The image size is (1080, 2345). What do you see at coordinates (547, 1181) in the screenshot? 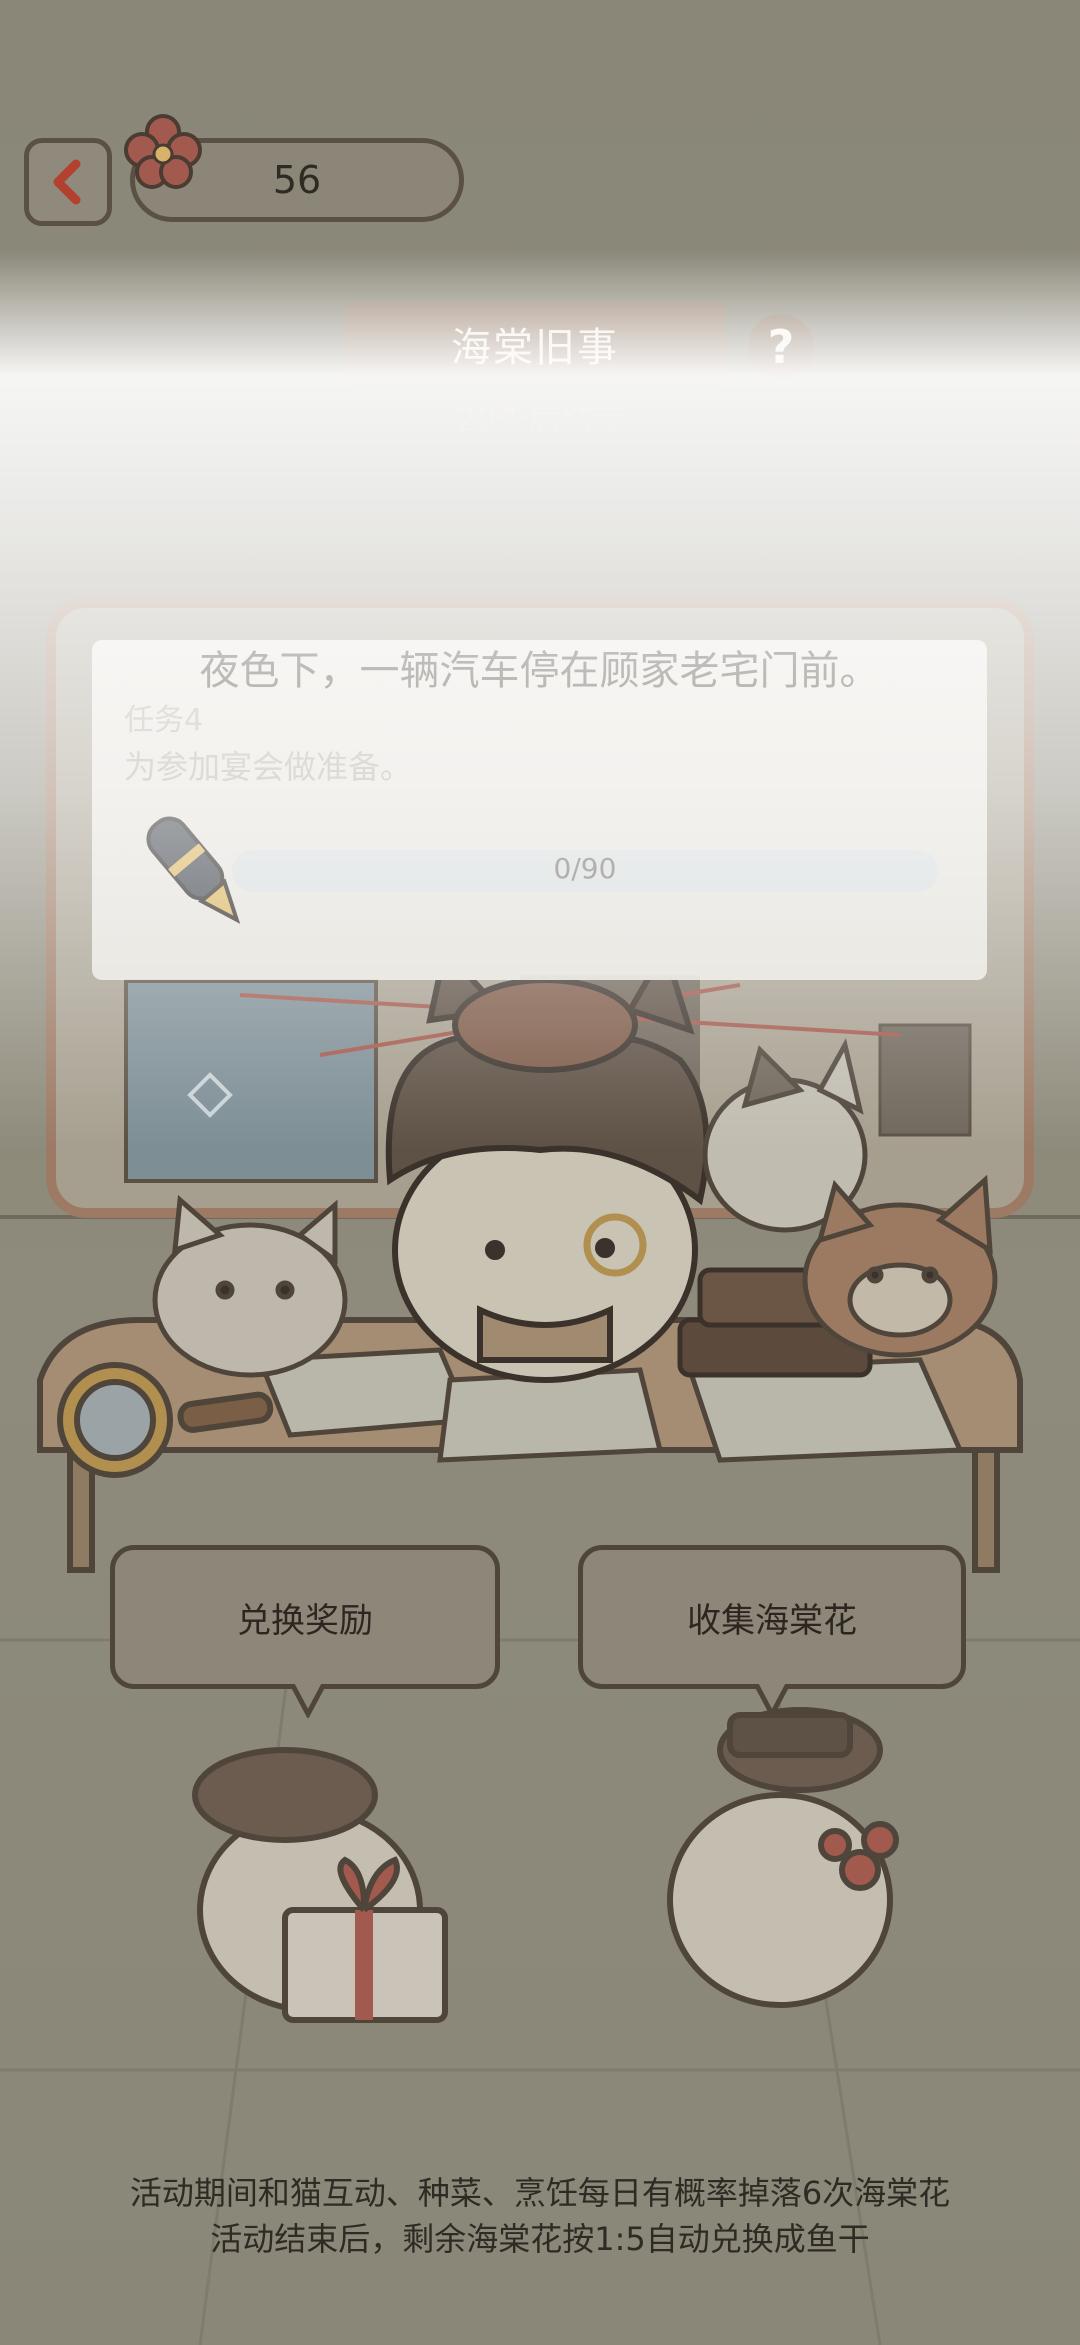
I see `detective-cat` at bounding box center [547, 1181].